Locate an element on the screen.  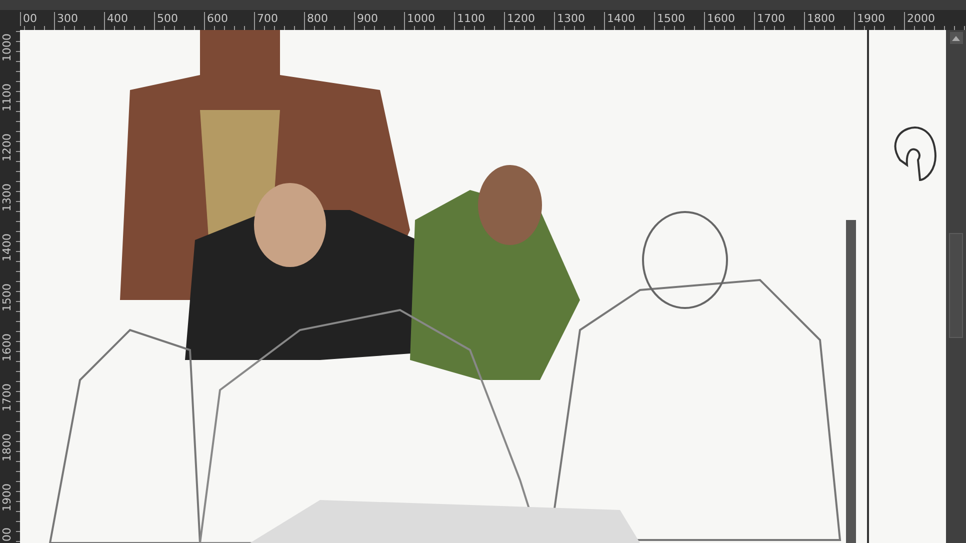
ruler-label: 700 is located at coordinates (266, 19).